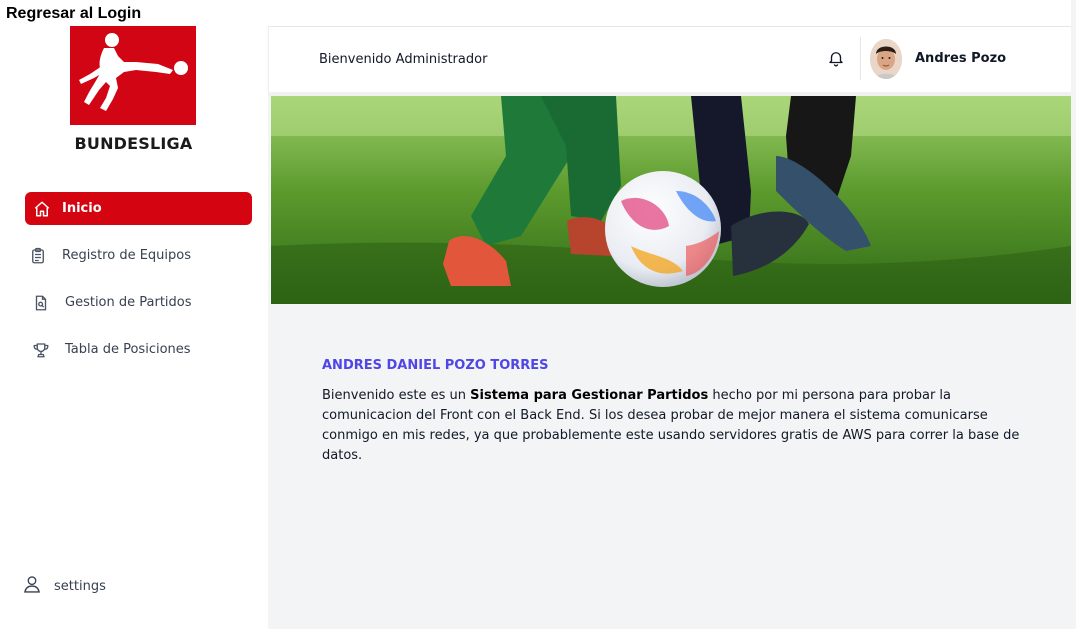  What do you see at coordinates (672, 59) in the screenshot?
I see `top-header: Bienvenido Administrador Andres Pozo` at bounding box center [672, 59].